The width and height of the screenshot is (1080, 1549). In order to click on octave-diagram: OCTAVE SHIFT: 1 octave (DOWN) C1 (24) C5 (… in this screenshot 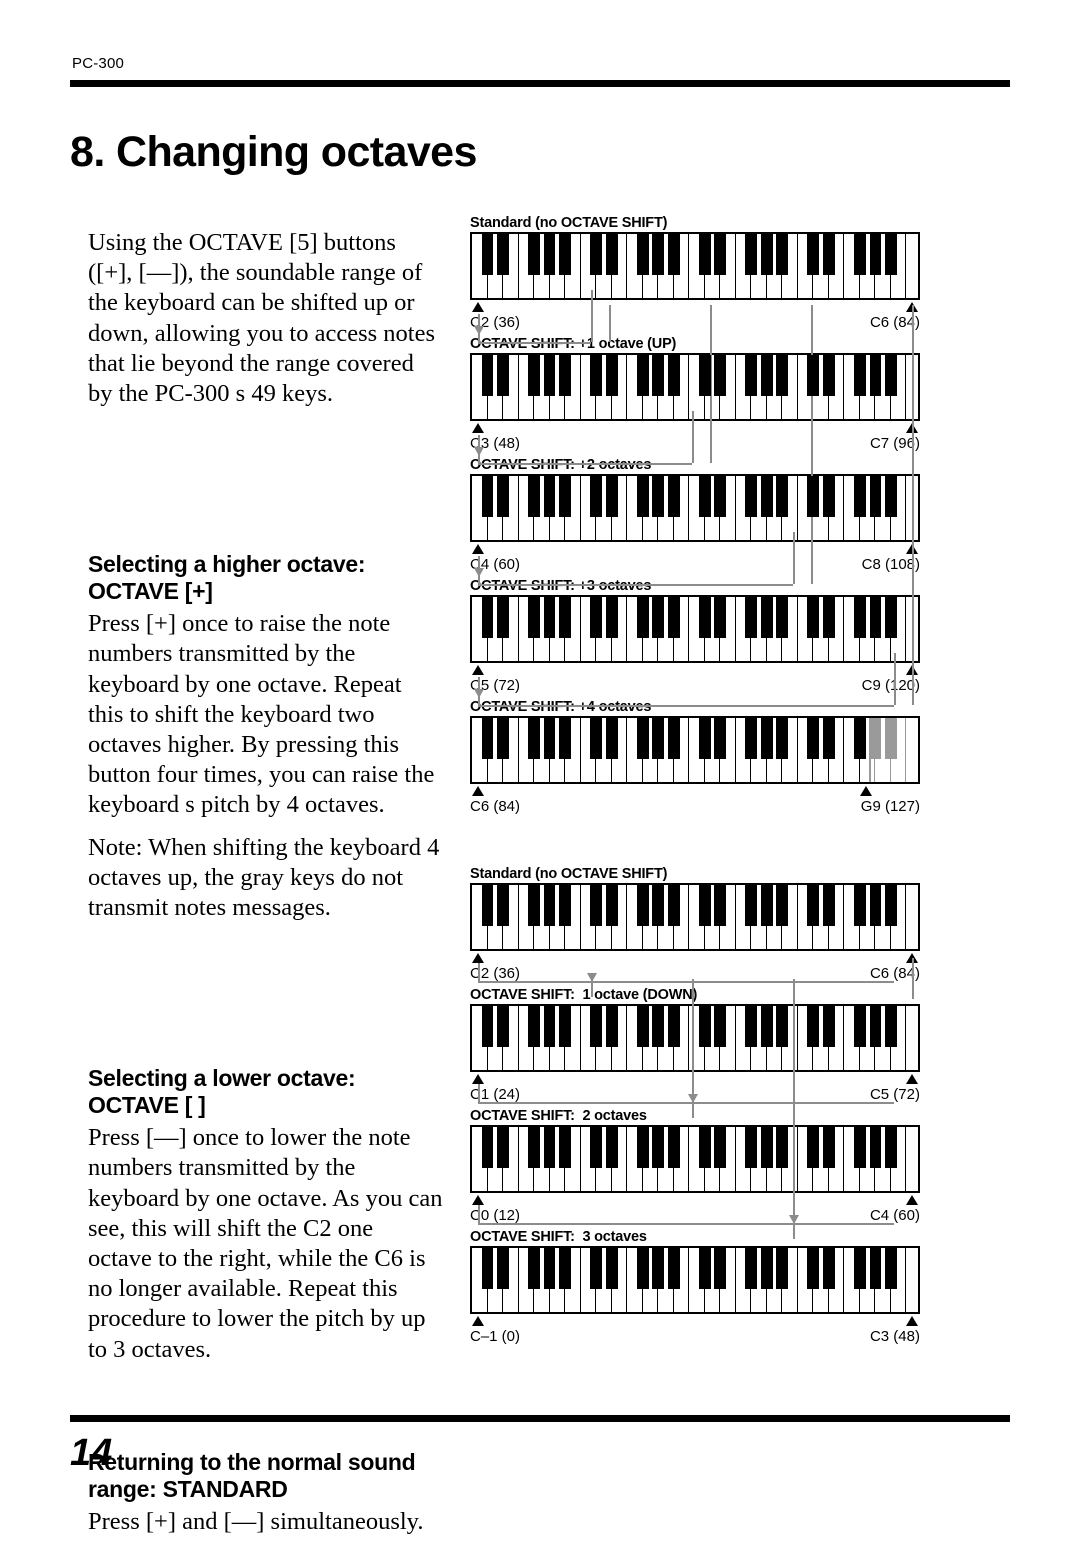, I will do `click(720, 1047)`.